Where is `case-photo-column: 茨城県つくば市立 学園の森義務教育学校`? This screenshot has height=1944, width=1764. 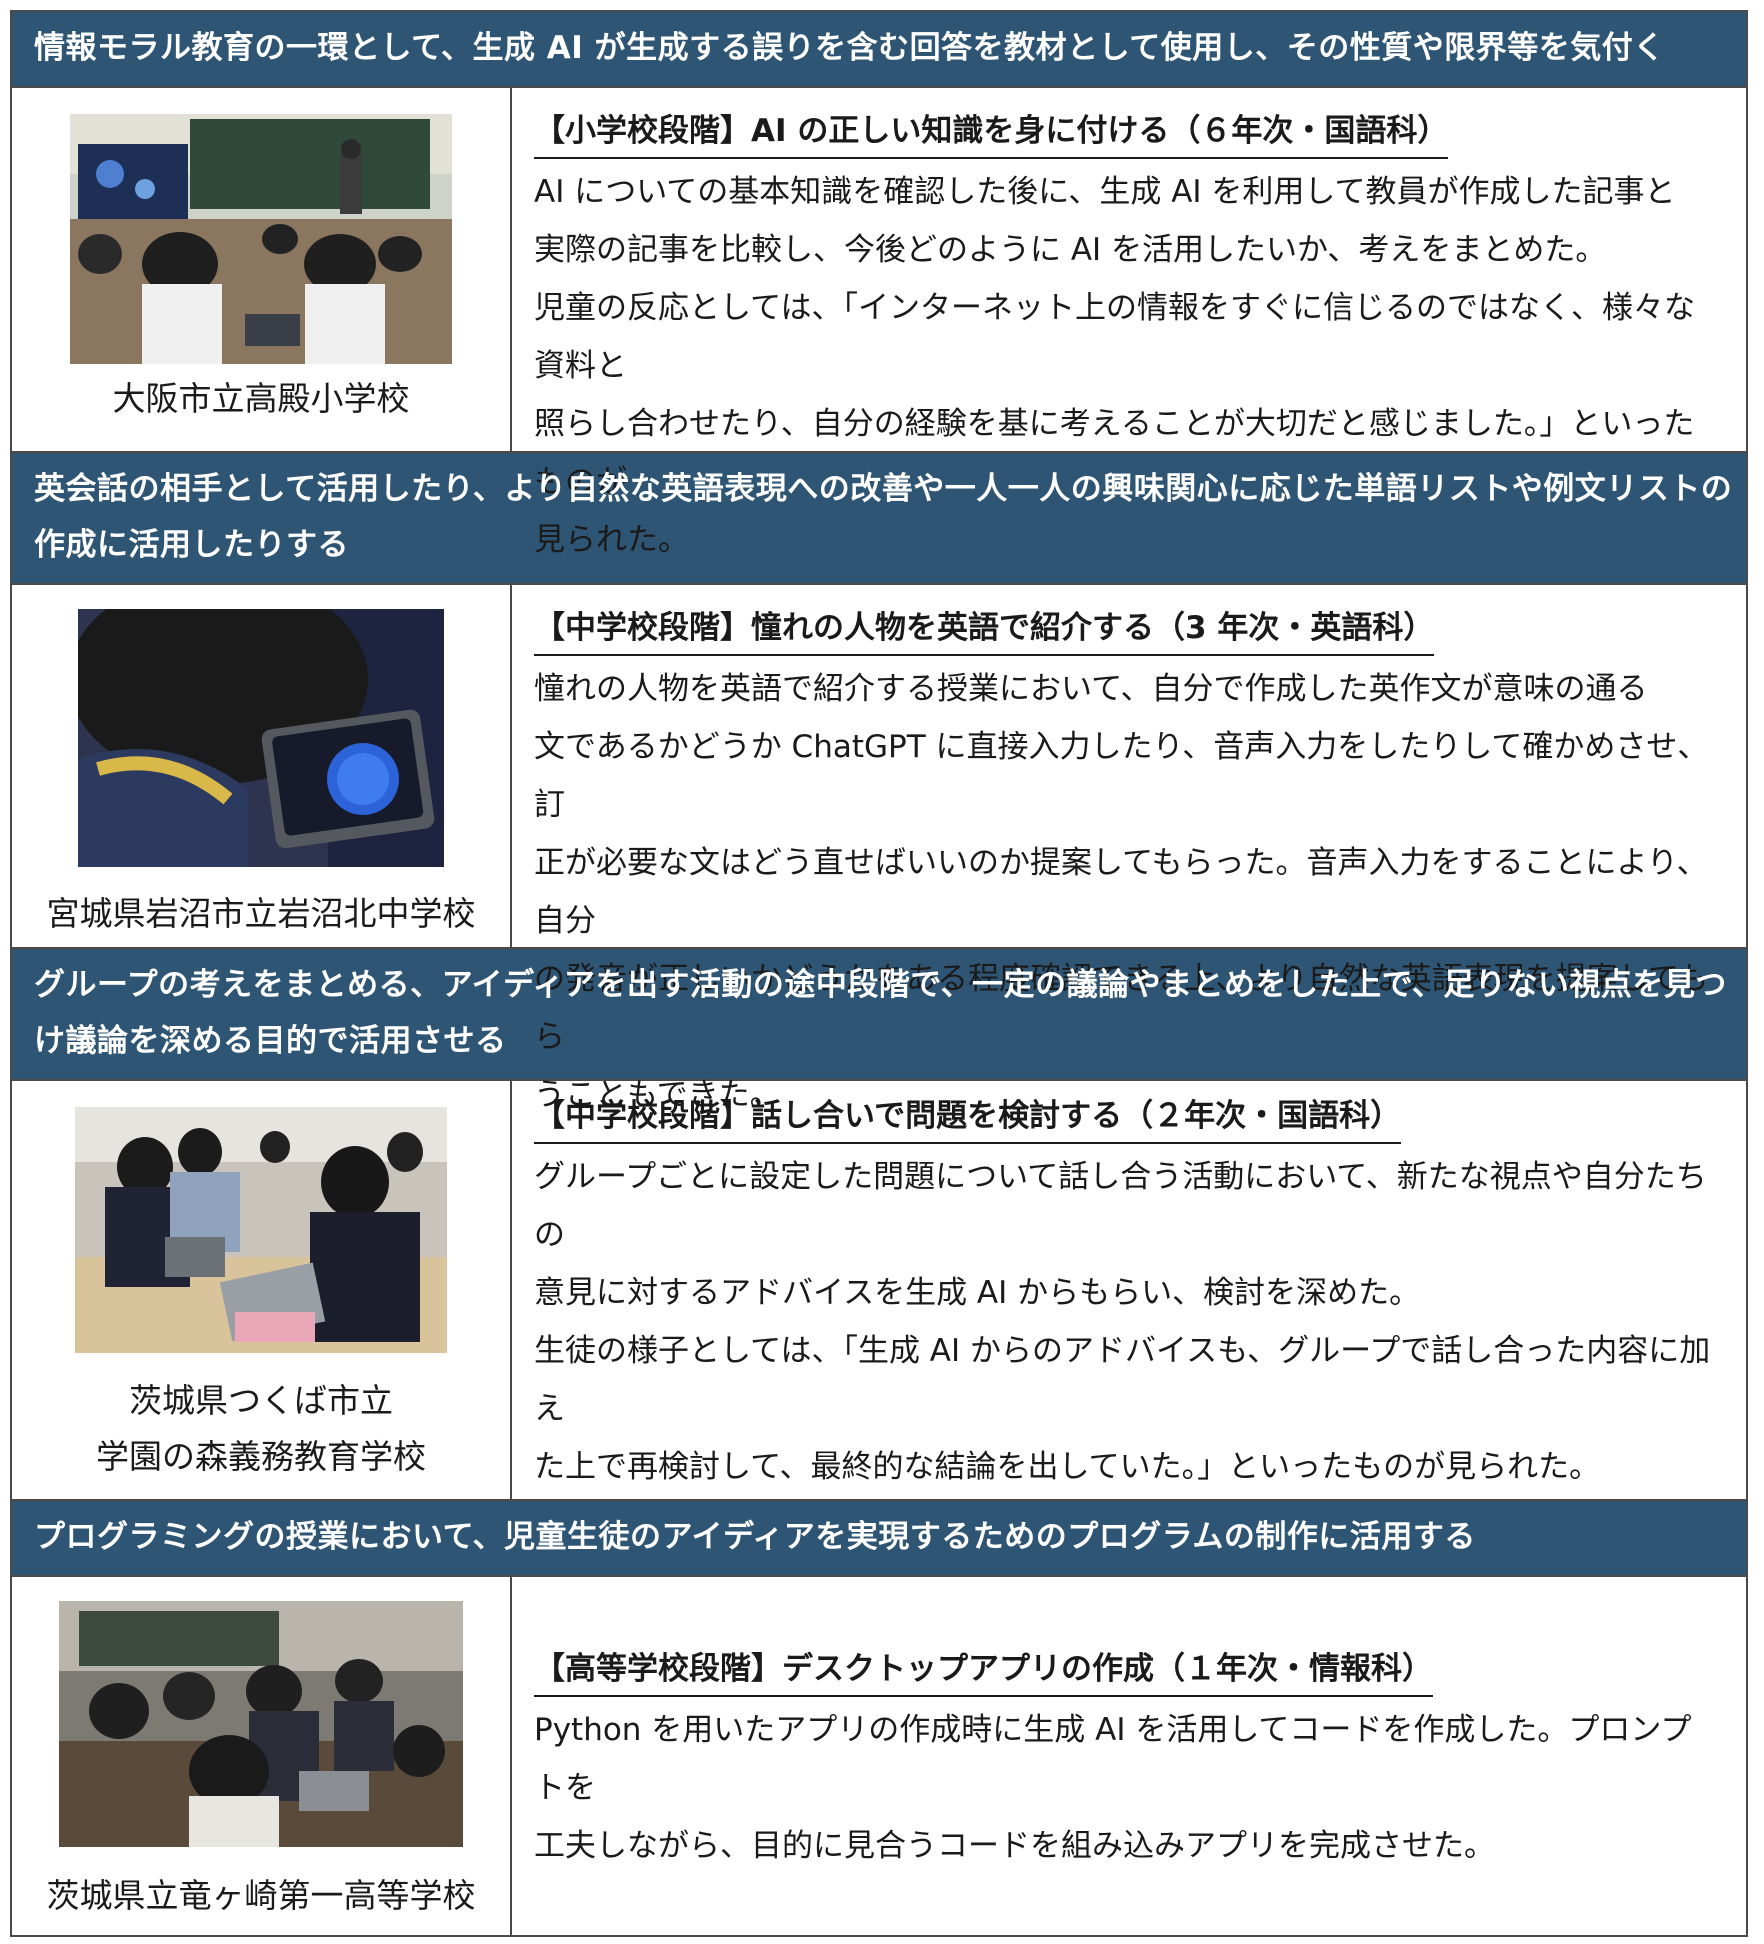
case-photo-column: 茨城県つくば市立 学園の森義務教育学校 is located at coordinates (262, 1290).